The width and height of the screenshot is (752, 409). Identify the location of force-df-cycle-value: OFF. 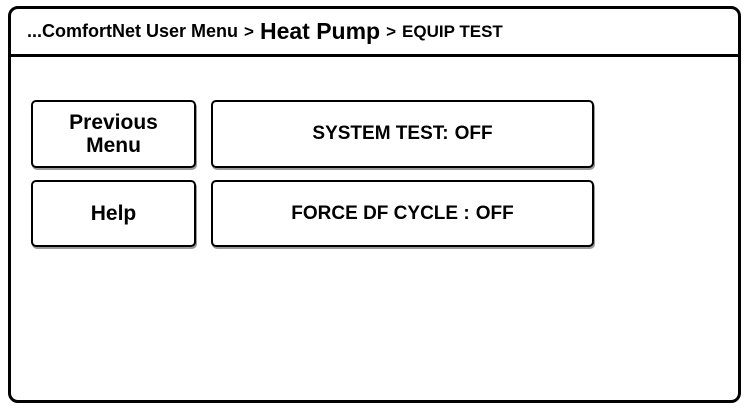
(494, 213).